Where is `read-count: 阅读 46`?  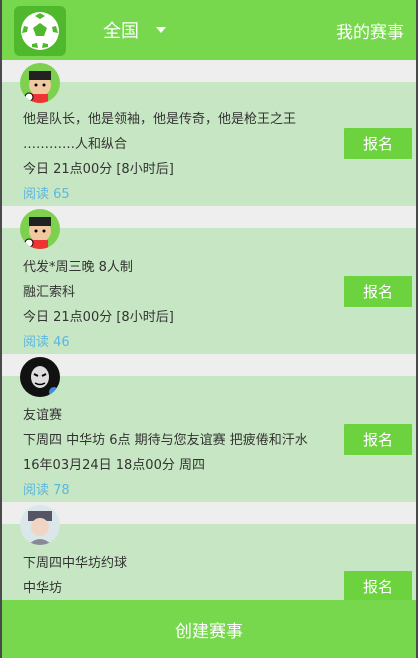 read-count: 阅读 46 is located at coordinates (46, 342).